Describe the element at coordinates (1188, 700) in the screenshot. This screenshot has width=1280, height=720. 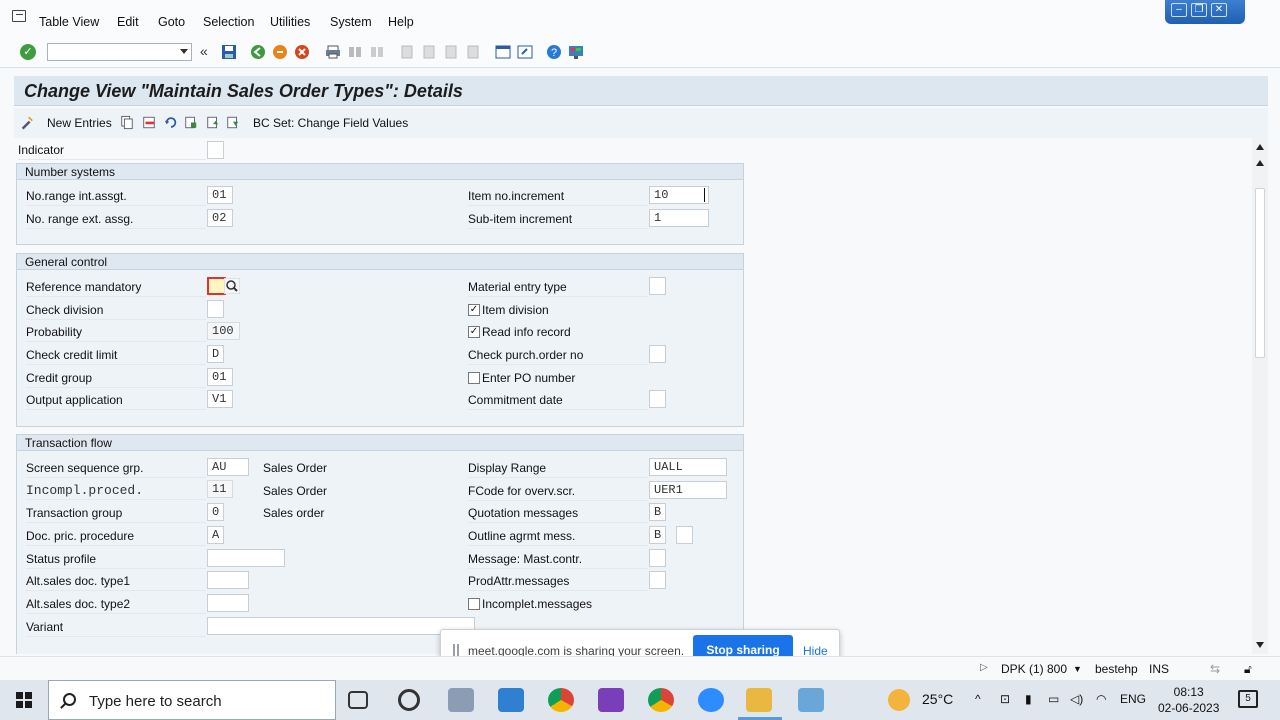
I see `system-clock: 08:13 02-06-2023` at that location.